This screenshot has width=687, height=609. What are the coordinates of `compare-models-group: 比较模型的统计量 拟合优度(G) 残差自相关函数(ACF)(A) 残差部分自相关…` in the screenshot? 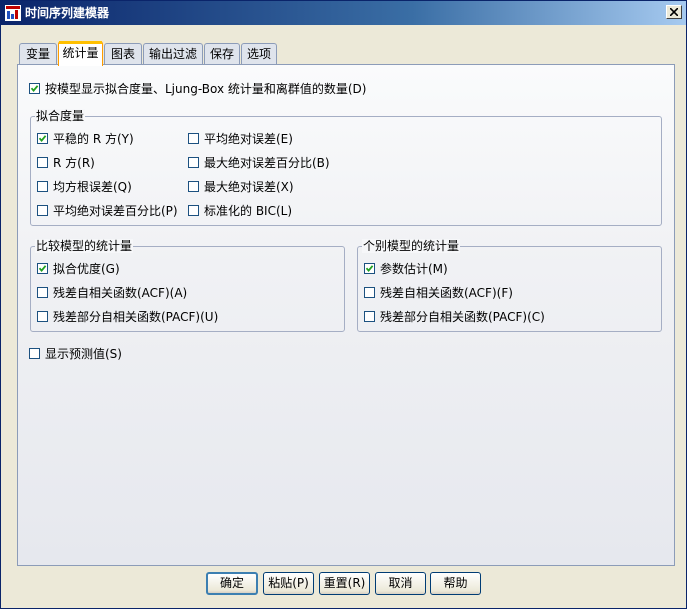 It's located at (187, 285).